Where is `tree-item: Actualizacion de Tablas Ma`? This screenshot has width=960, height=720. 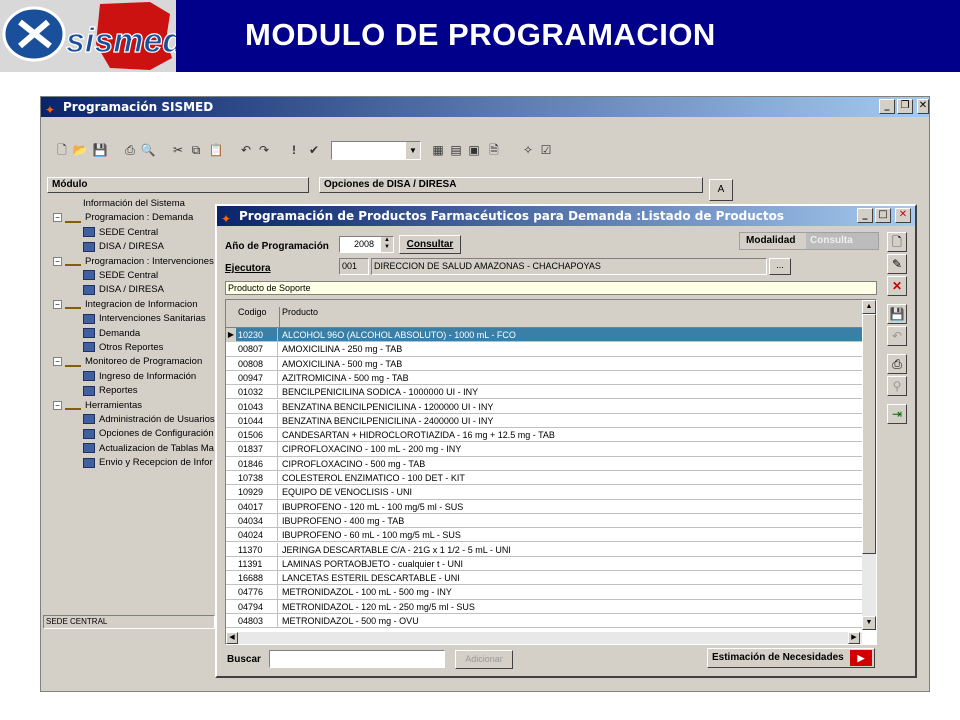 tree-item: Actualizacion de Tablas Ma is located at coordinates (148, 449).